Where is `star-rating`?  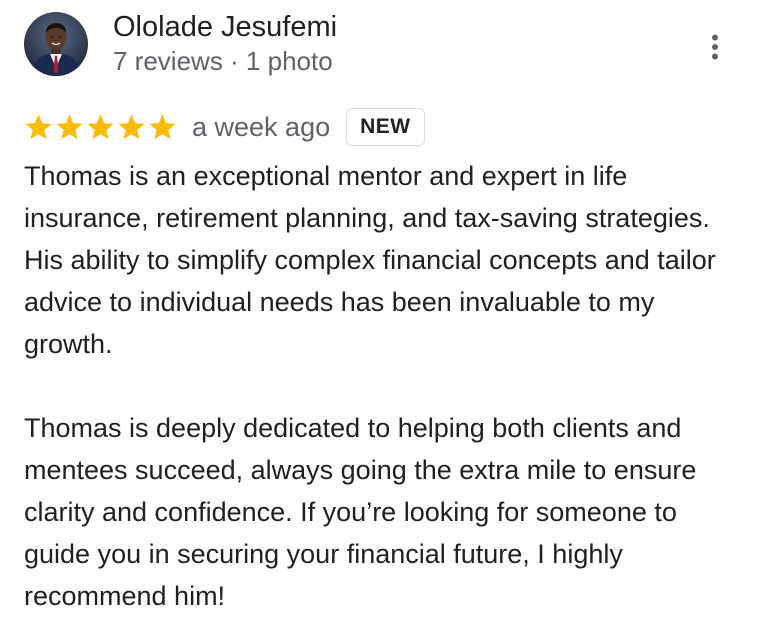
star-rating is located at coordinates (101, 127).